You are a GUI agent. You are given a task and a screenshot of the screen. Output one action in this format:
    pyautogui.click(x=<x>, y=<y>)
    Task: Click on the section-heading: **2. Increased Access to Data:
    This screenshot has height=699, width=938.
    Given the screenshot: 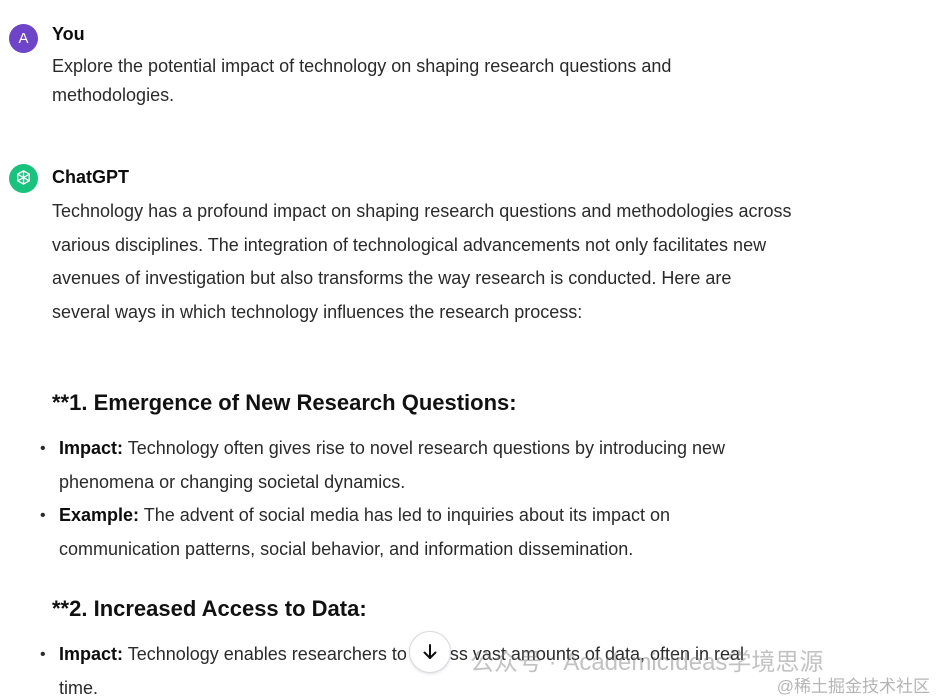 What is the action you would take?
    pyautogui.click(x=209, y=608)
    